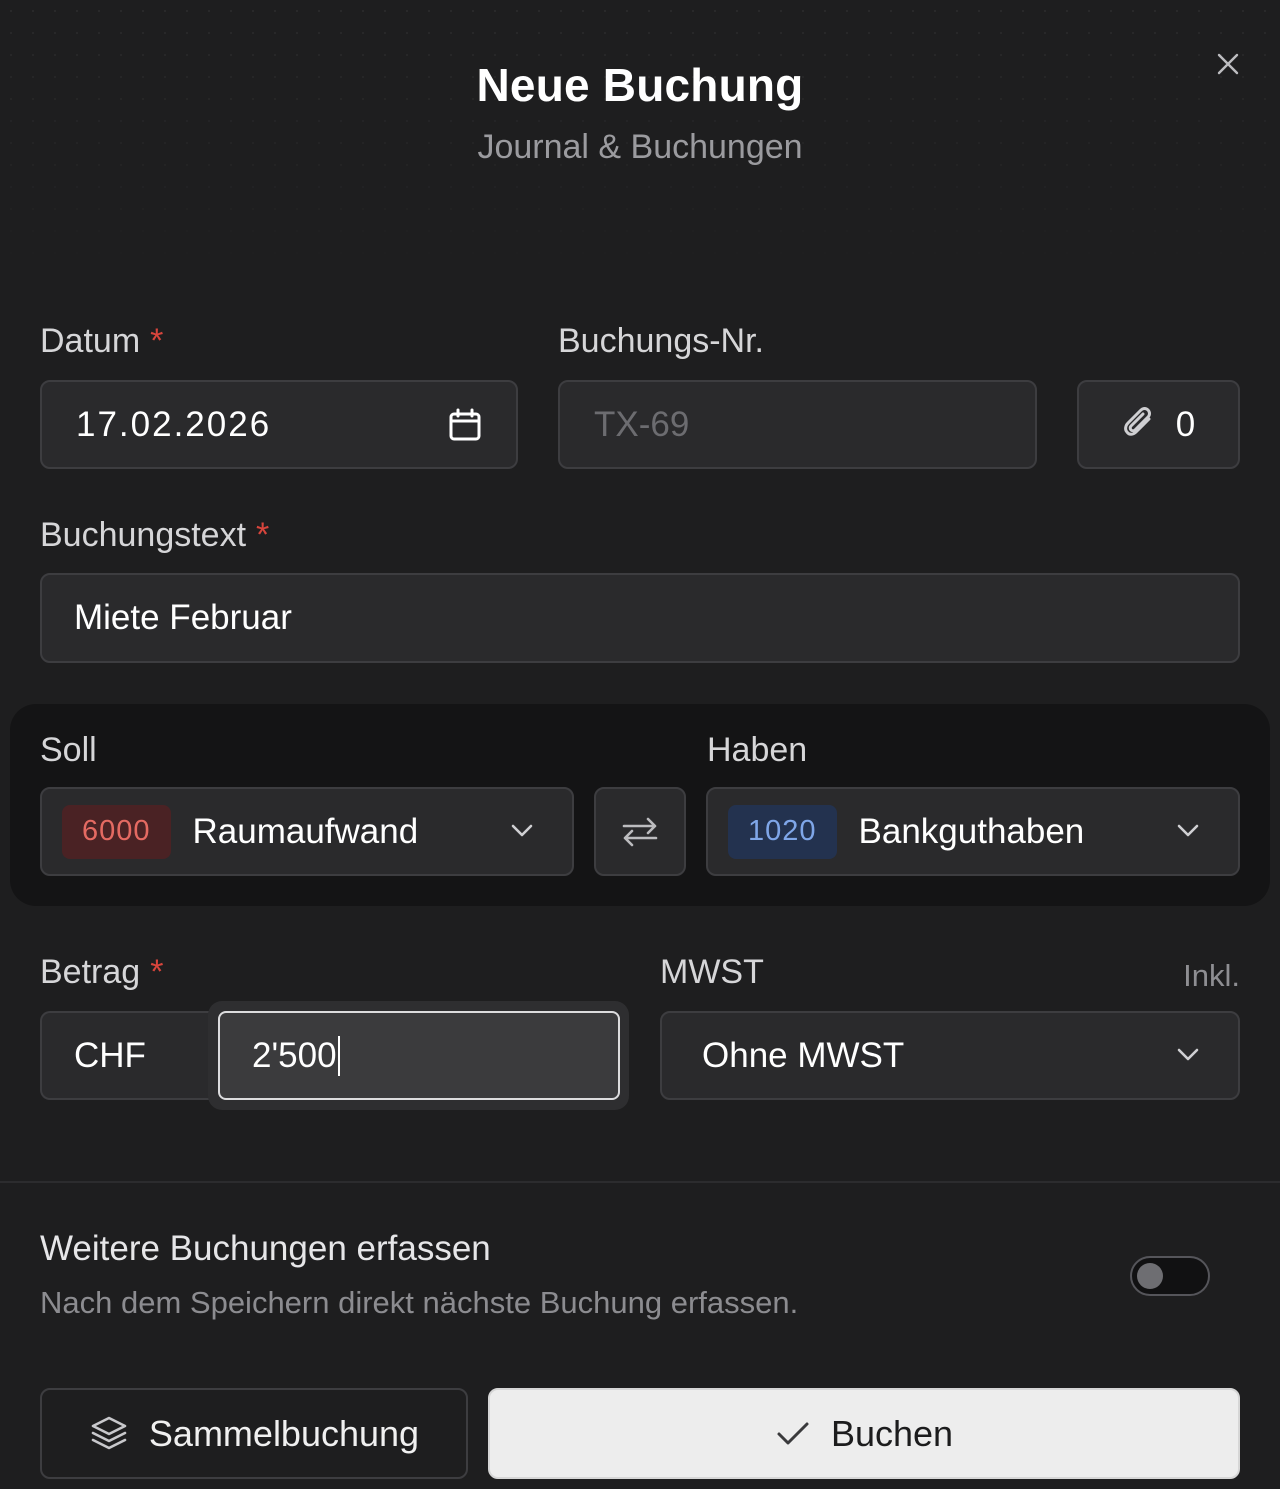 Image resolution: width=1280 pixels, height=1489 pixels. What do you see at coordinates (419, 1055) in the screenshot?
I see `amount-input: 2'500` at bounding box center [419, 1055].